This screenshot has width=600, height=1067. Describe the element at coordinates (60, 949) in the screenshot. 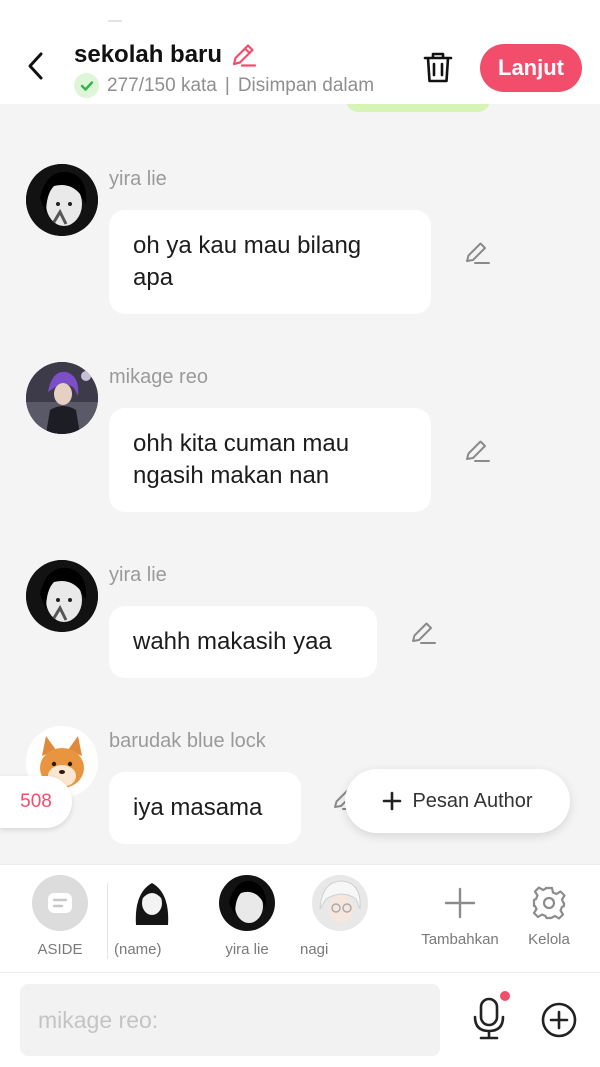

I see `character-label: ASIDE` at that location.